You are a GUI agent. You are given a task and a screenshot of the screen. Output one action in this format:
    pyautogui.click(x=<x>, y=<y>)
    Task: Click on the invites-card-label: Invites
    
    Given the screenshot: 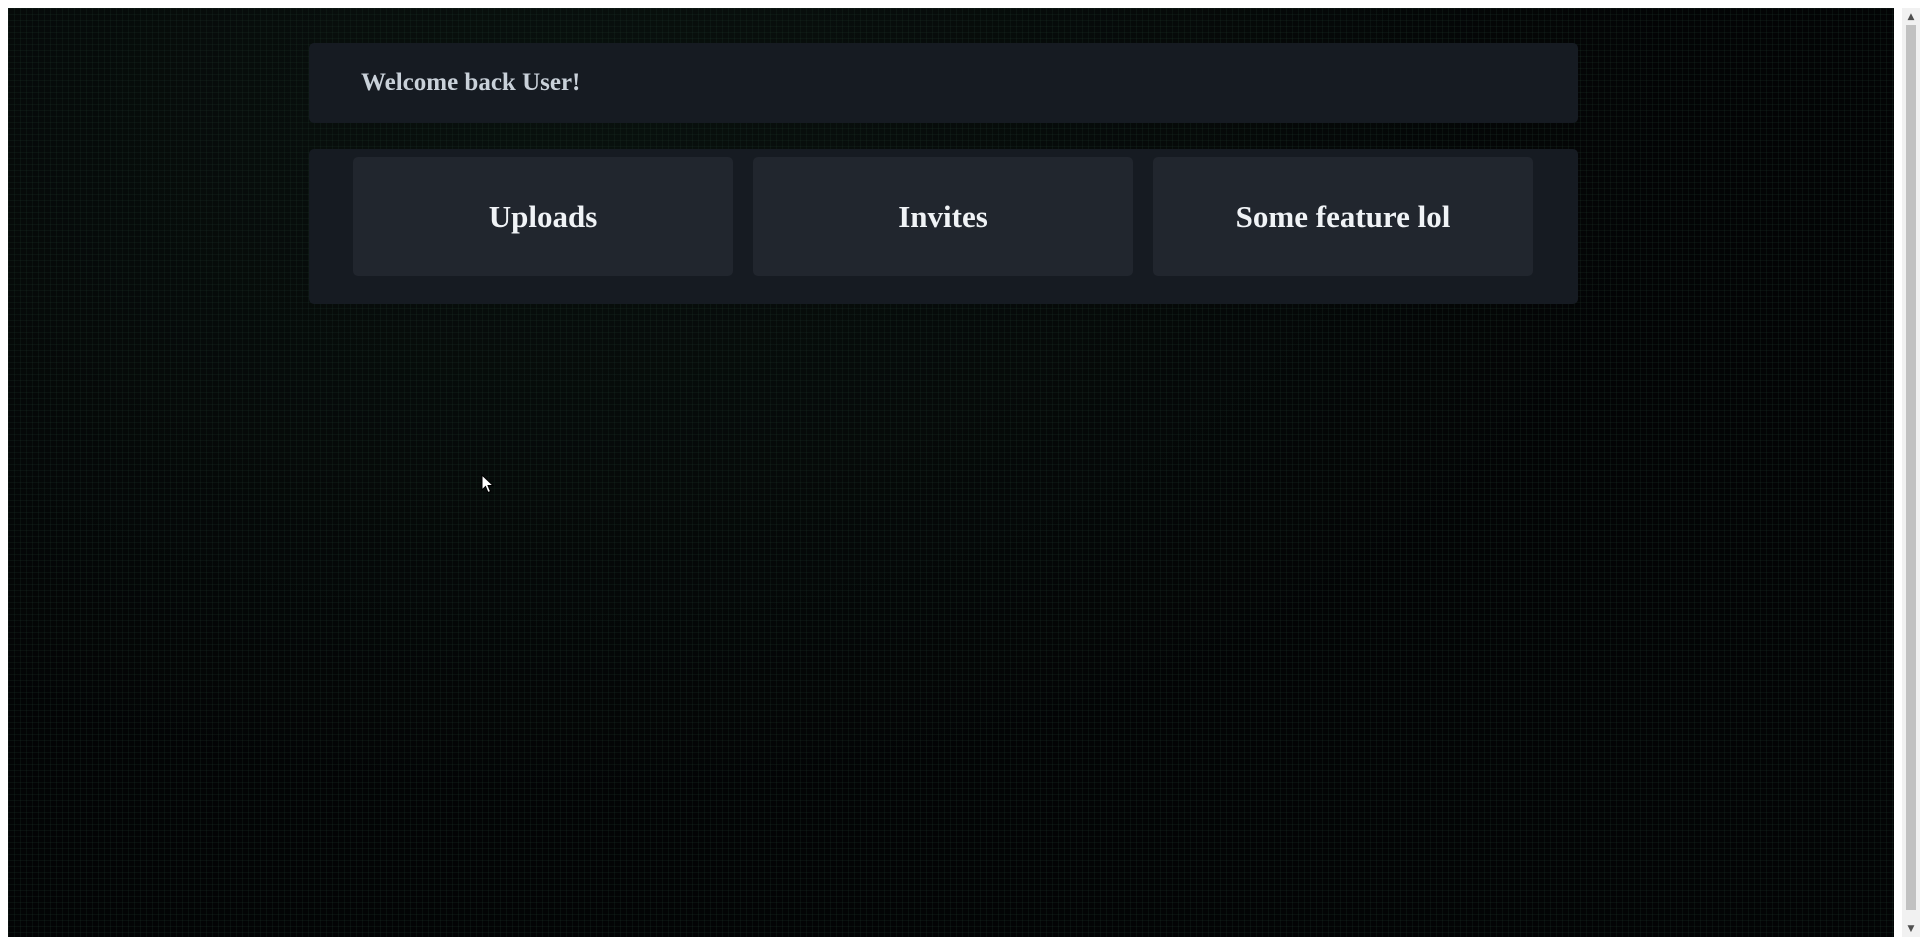 What is the action you would take?
    pyautogui.click(x=943, y=216)
    